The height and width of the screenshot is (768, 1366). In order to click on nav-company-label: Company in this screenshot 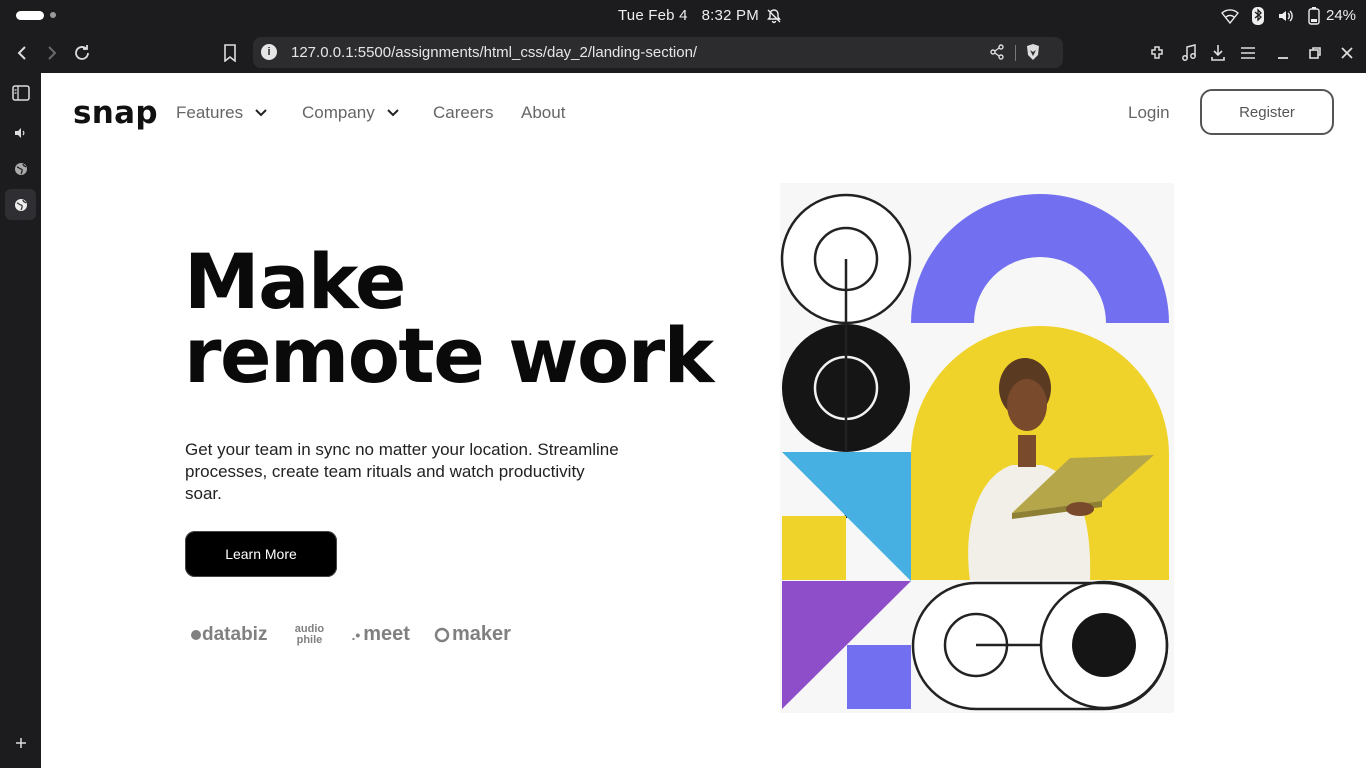, I will do `click(338, 112)`.